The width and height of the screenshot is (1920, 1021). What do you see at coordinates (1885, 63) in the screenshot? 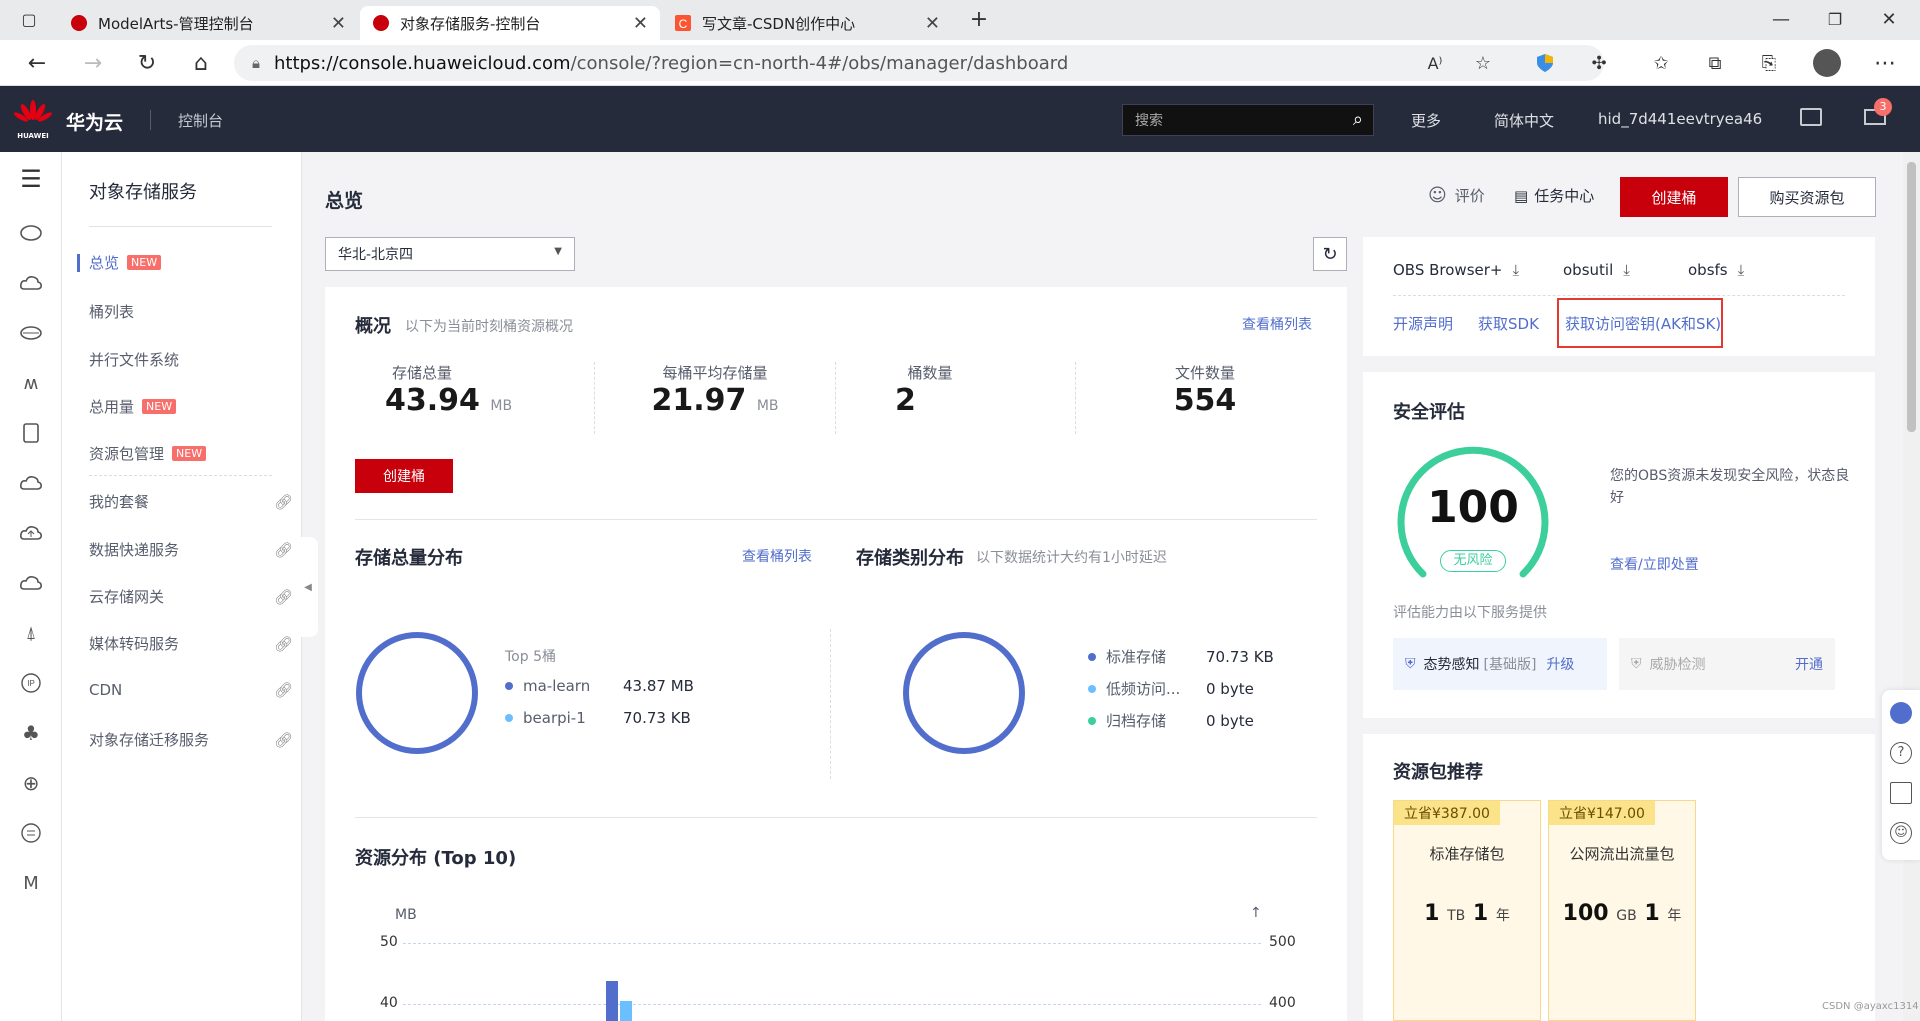
I see `settings-more-icon: ⋯` at bounding box center [1885, 63].